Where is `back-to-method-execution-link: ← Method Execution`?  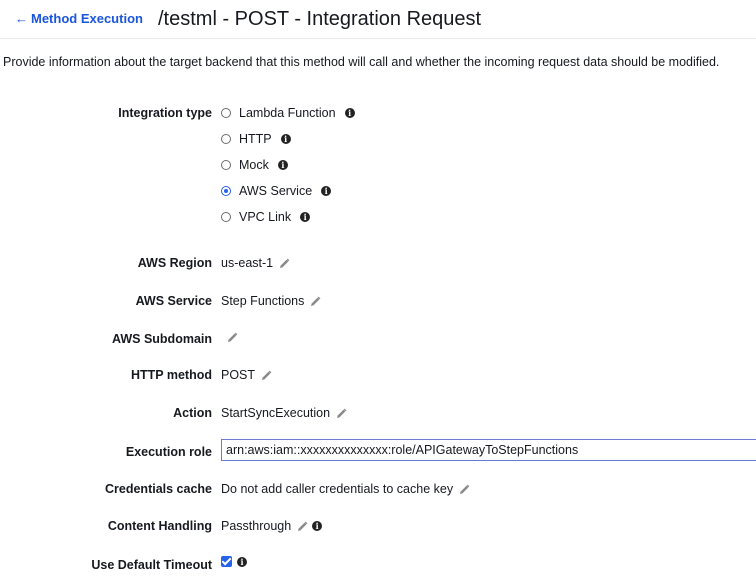
back-to-method-execution-link: ← Method Execution is located at coordinates (79, 19).